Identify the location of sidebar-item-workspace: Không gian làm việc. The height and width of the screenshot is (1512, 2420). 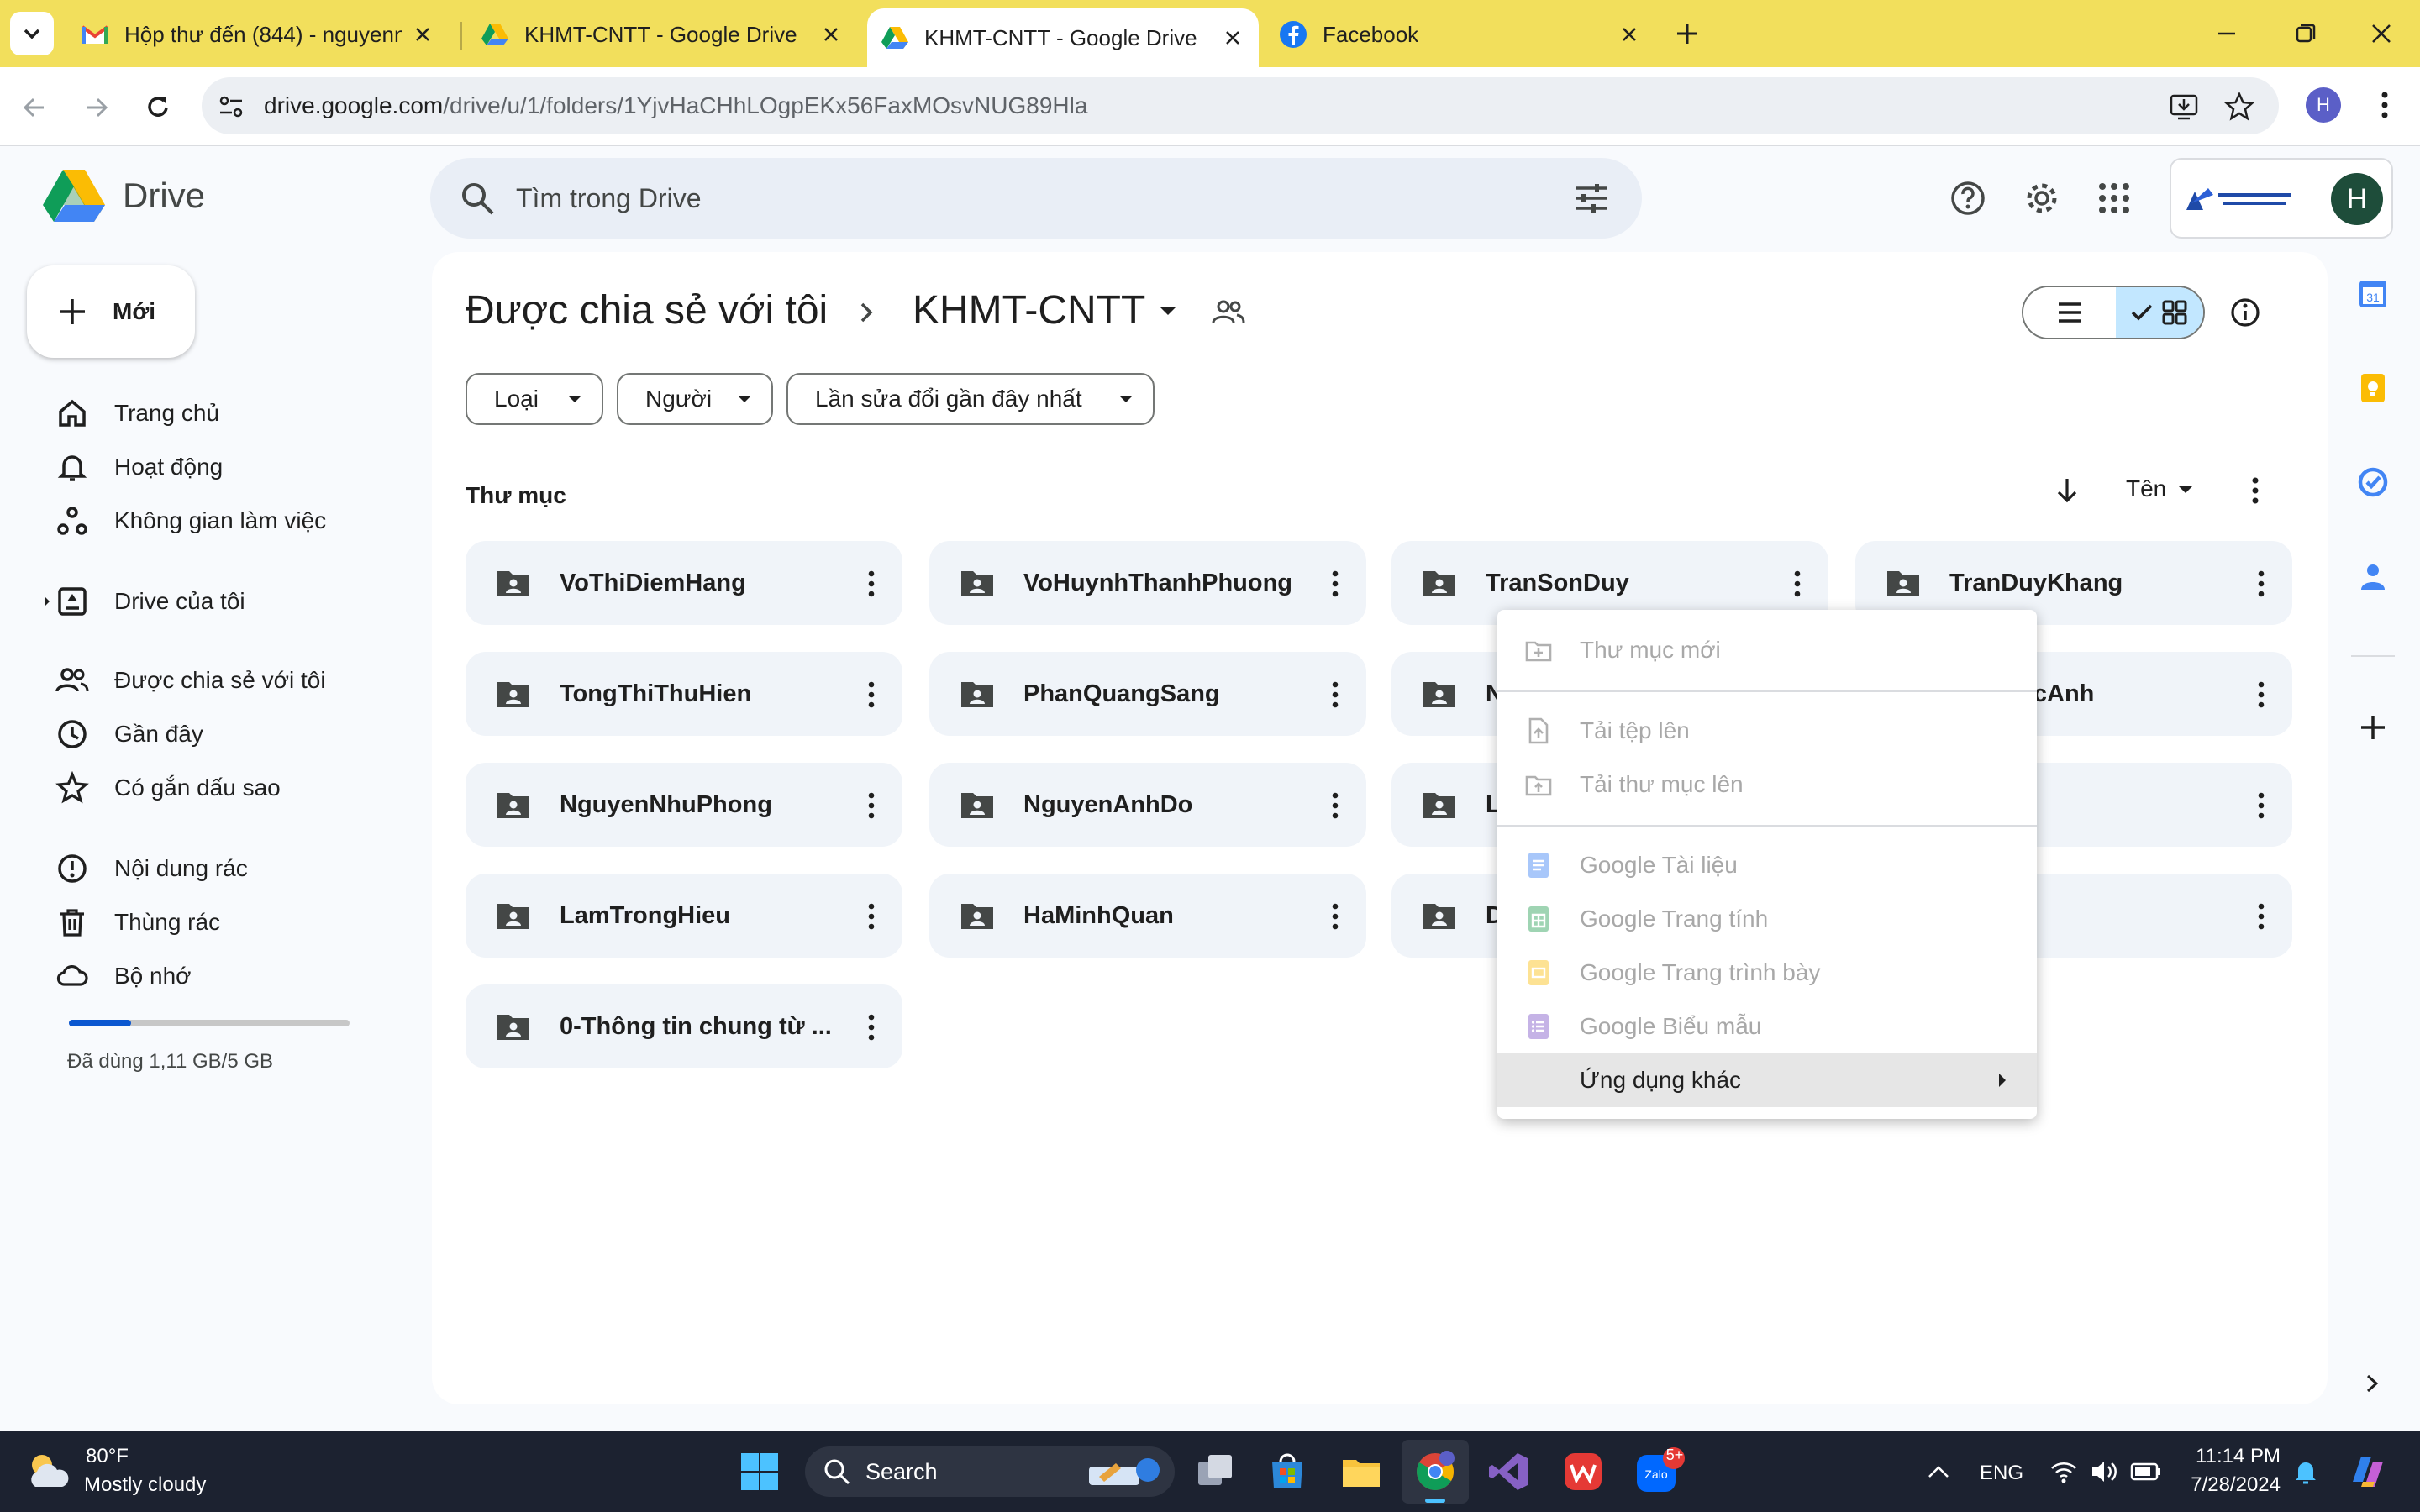
(191, 520).